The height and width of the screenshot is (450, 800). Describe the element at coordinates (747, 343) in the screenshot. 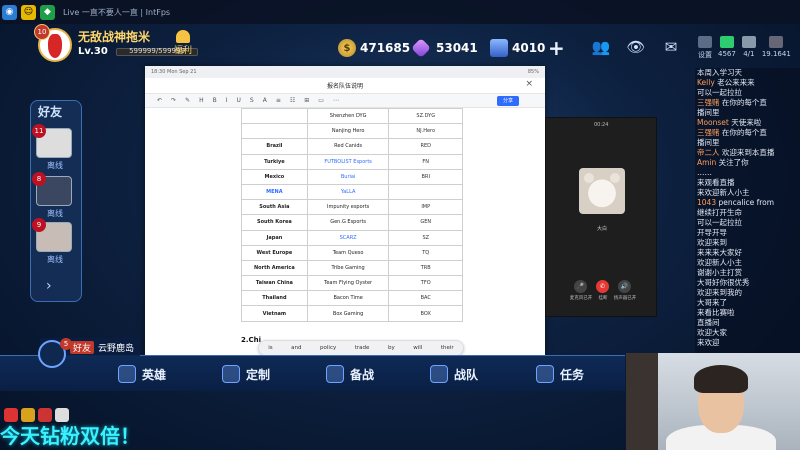

I see `chat-message: 来欢迎` at that location.